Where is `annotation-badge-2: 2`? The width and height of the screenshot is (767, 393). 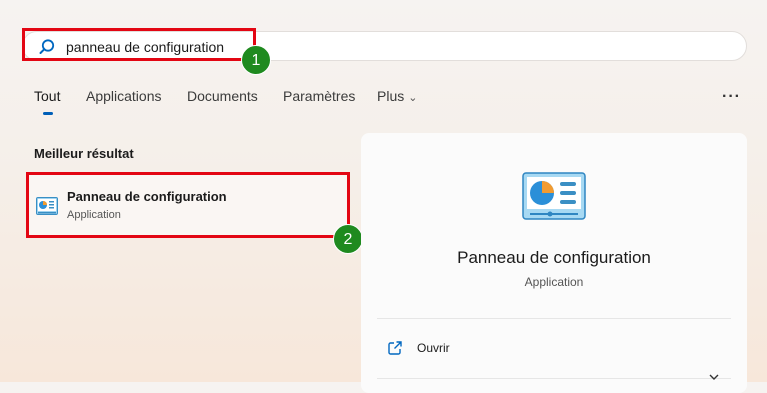 annotation-badge-2: 2 is located at coordinates (348, 239).